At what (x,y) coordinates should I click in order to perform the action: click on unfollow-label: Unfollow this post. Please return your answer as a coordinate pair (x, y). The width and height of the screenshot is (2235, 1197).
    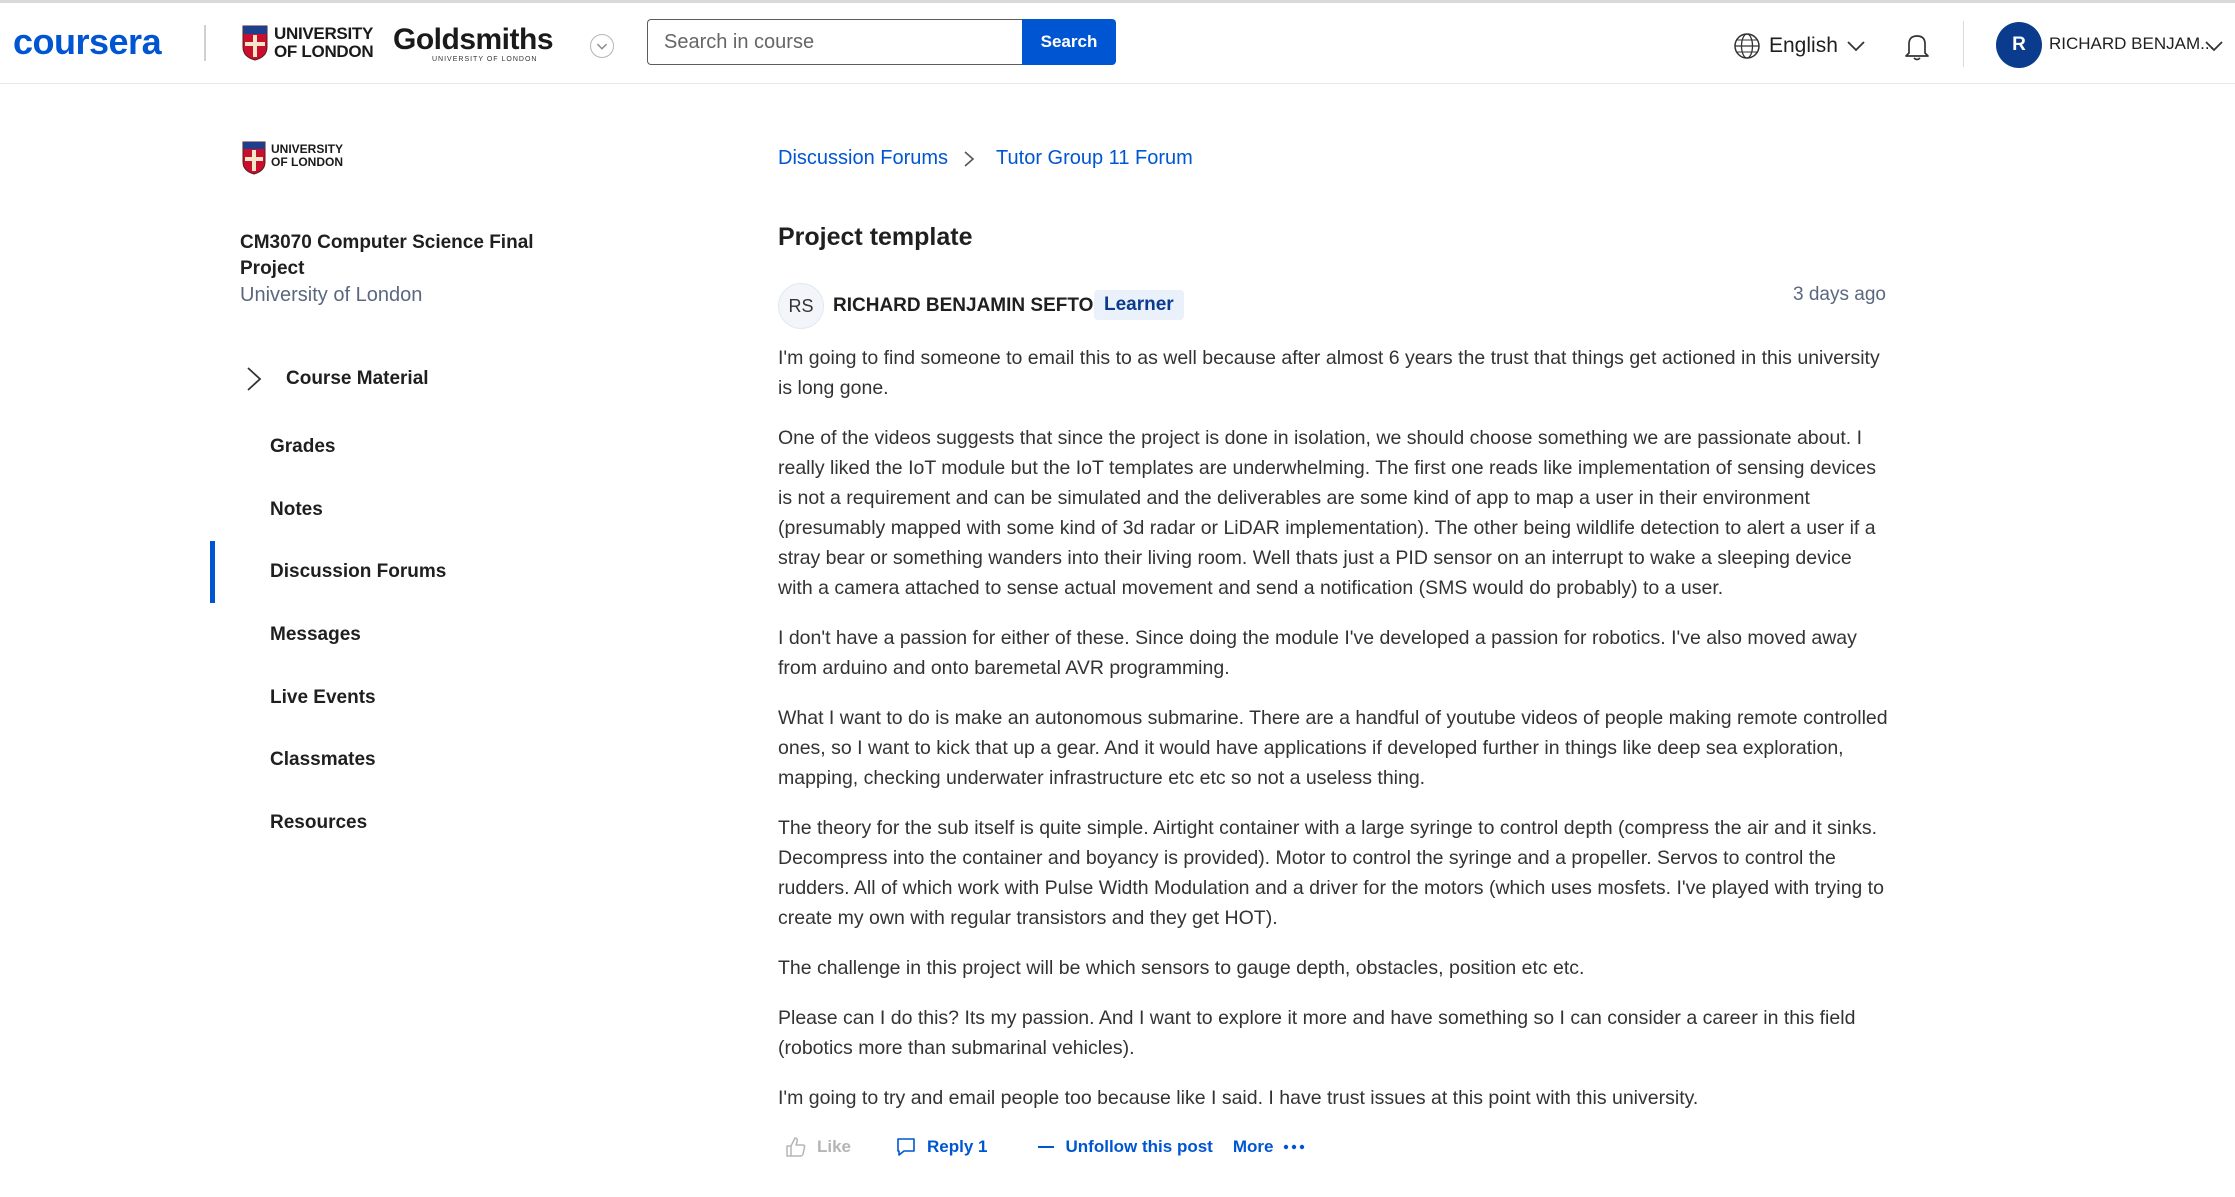
    Looking at the image, I should click on (1139, 1146).